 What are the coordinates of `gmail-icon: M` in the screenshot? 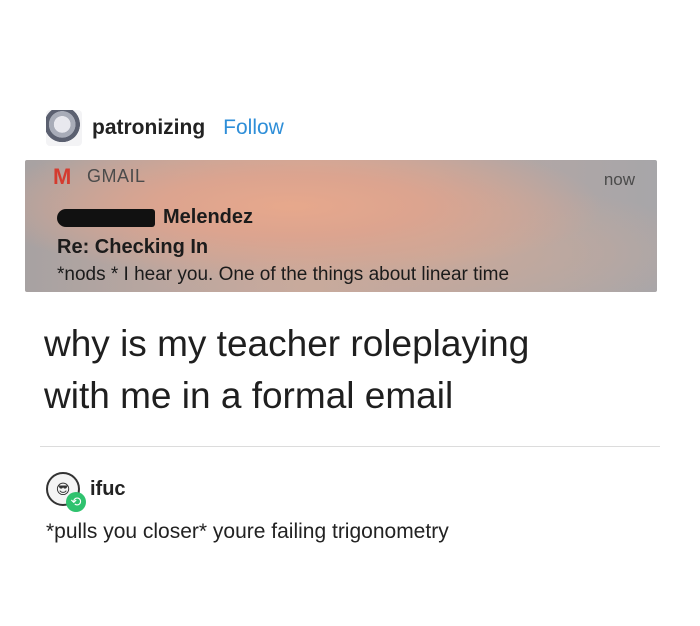 It's located at (62, 176).